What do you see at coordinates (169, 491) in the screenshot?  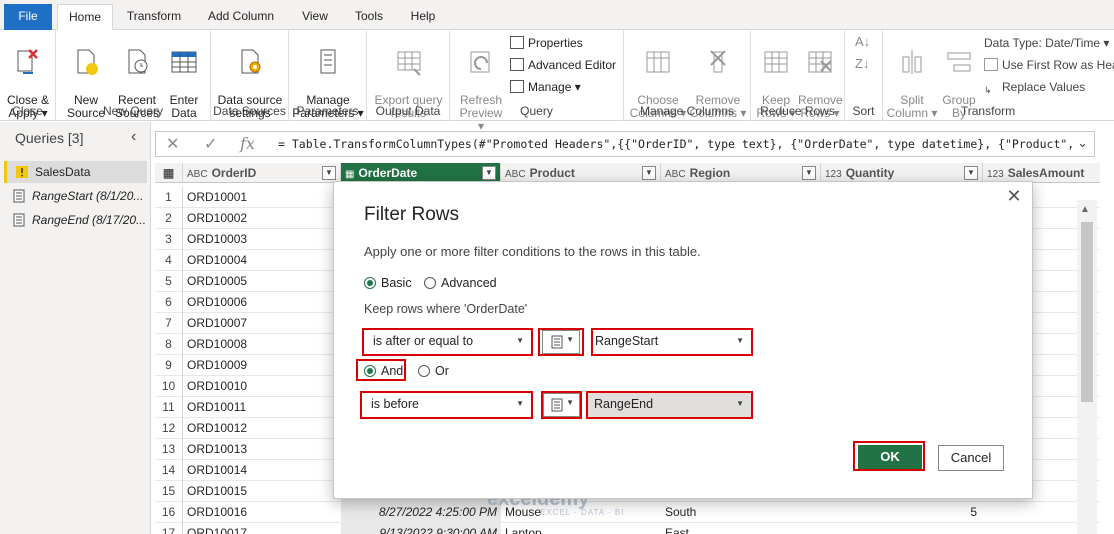 I see `cell-n: 15` at bounding box center [169, 491].